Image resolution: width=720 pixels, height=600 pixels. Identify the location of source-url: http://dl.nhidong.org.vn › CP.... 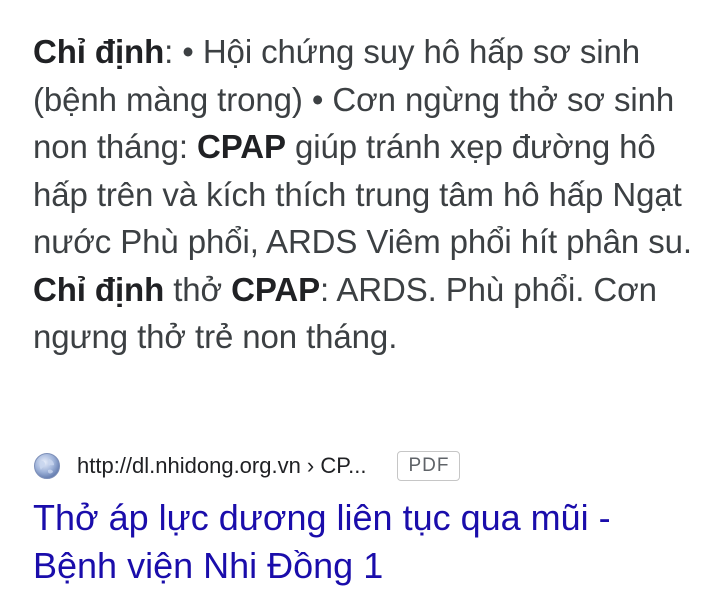
(221, 466).